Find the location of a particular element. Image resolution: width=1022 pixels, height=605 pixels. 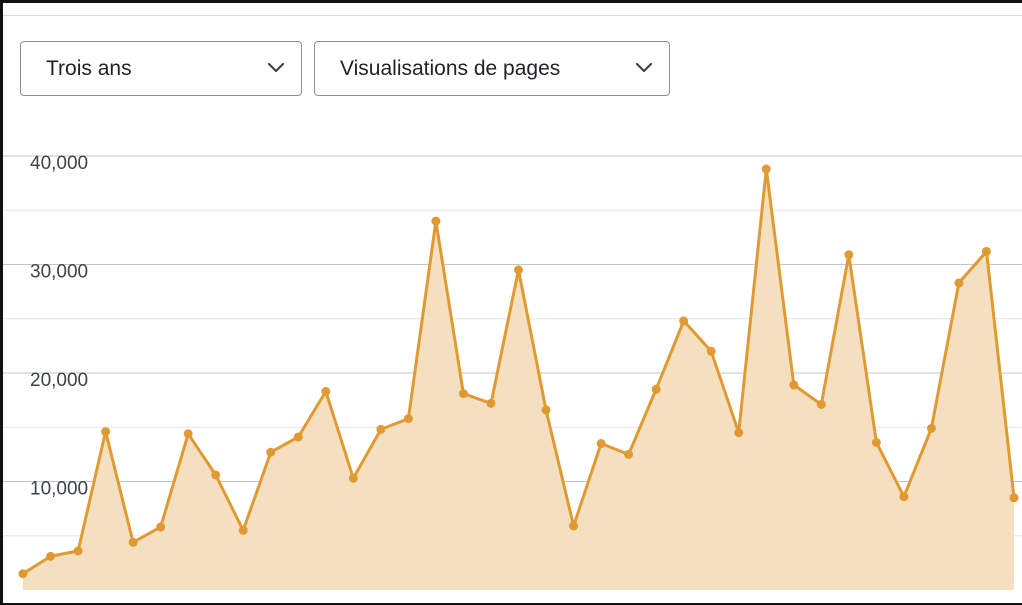

period-select: Trois ans is located at coordinates (161, 68).